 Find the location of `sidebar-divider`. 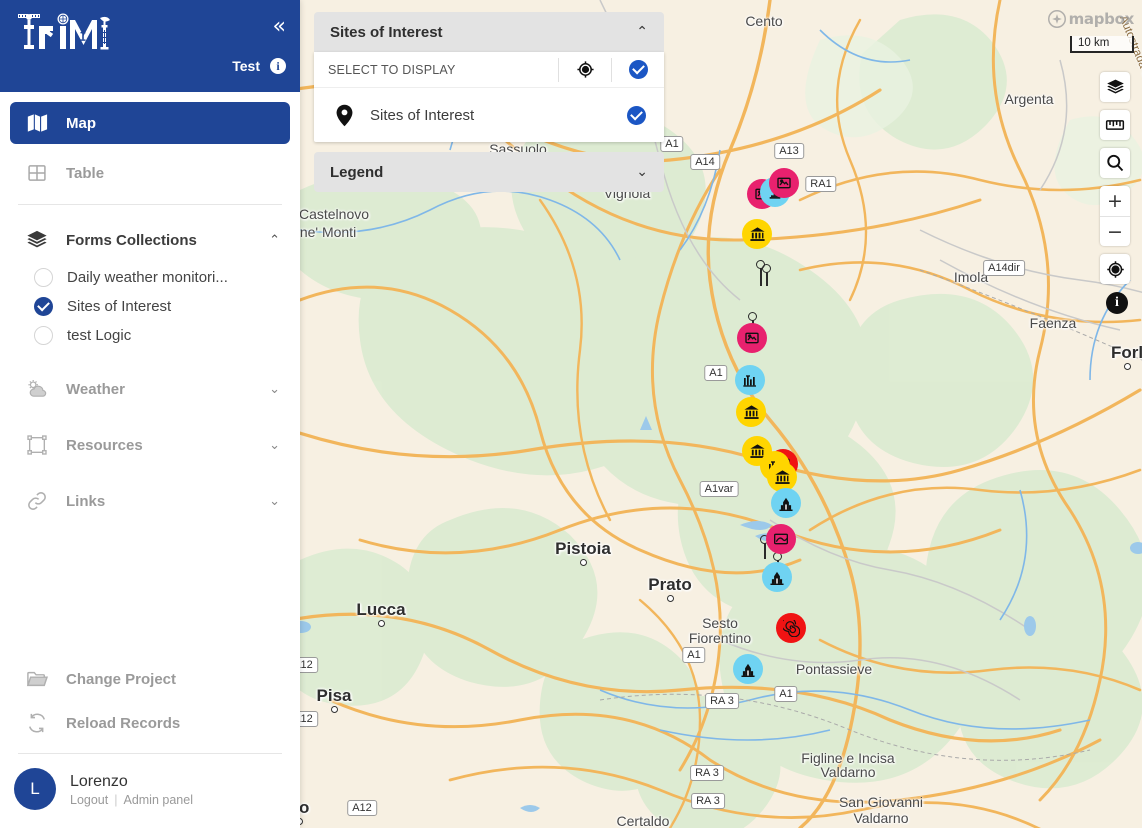

sidebar-divider is located at coordinates (150, 204).